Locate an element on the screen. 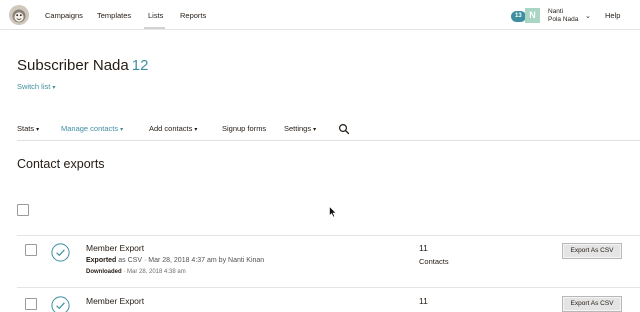  subnav-manage-contacts: Manage contacts ▾ is located at coordinates (92, 128).